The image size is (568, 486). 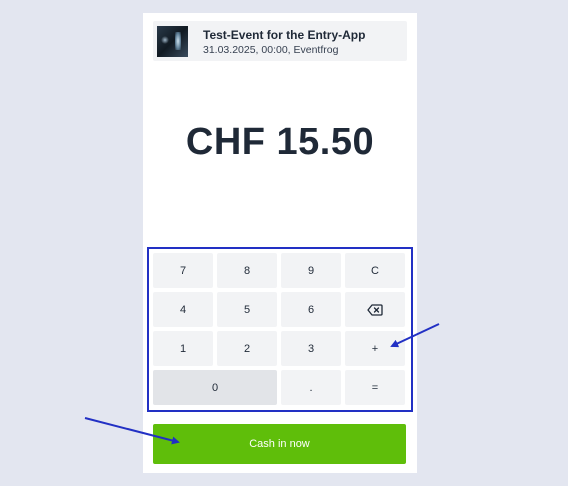 What do you see at coordinates (311, 270) in the screenshot?
I see `key-9: 9` at bounding box center [311, 270].